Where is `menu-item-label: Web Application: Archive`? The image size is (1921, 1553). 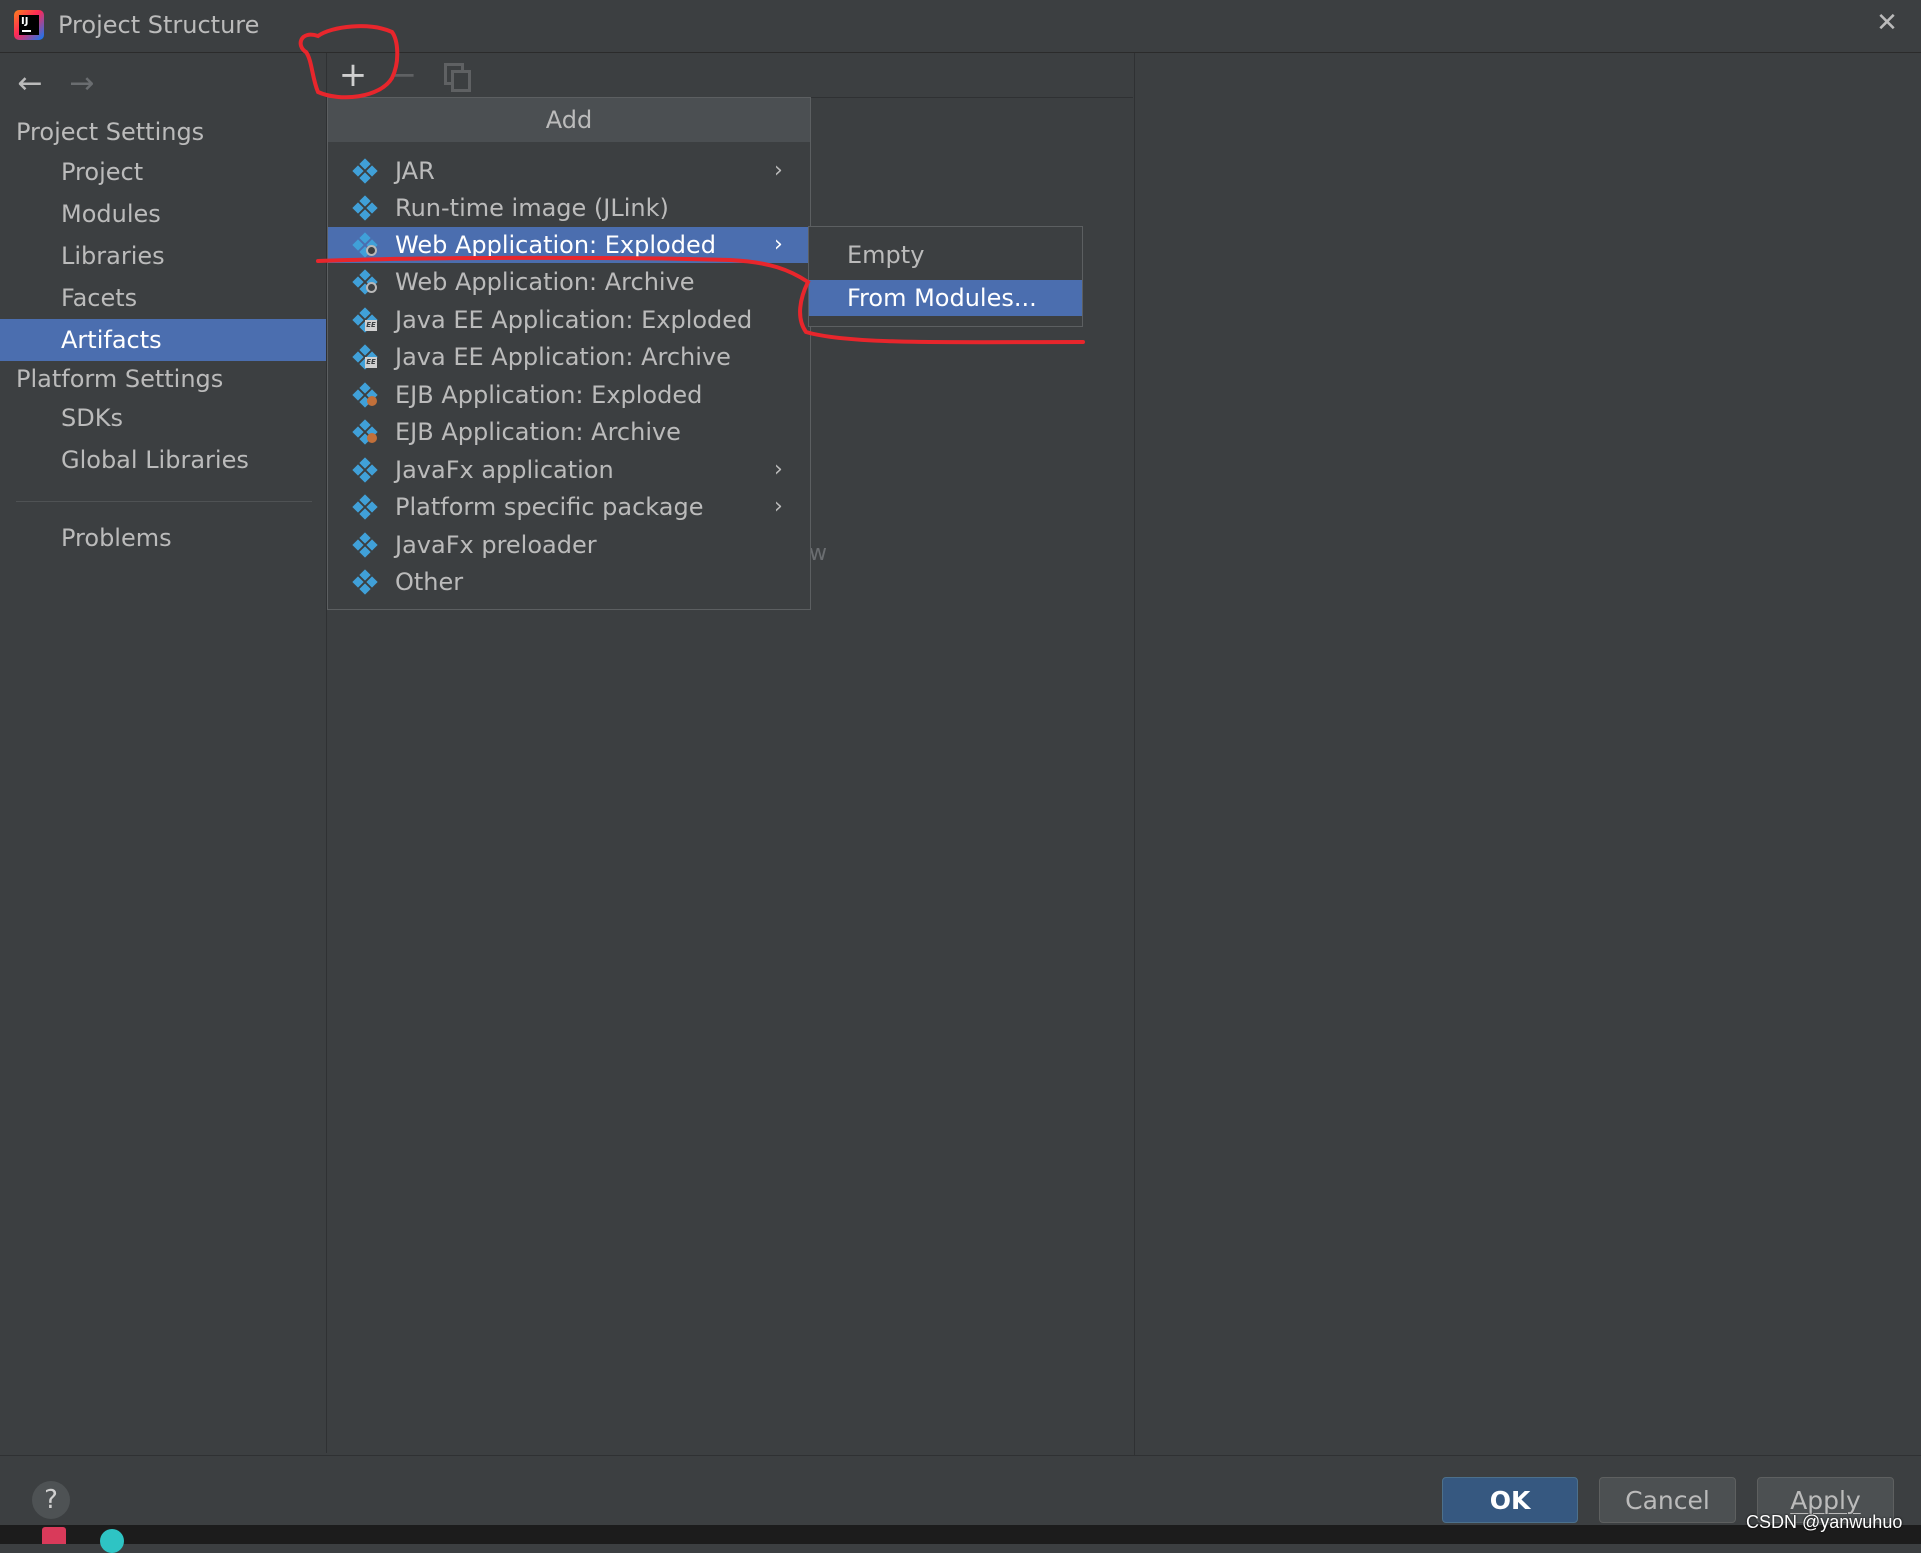 menu-item-label: Web Application: Archive is located at coordinates (545, 282).